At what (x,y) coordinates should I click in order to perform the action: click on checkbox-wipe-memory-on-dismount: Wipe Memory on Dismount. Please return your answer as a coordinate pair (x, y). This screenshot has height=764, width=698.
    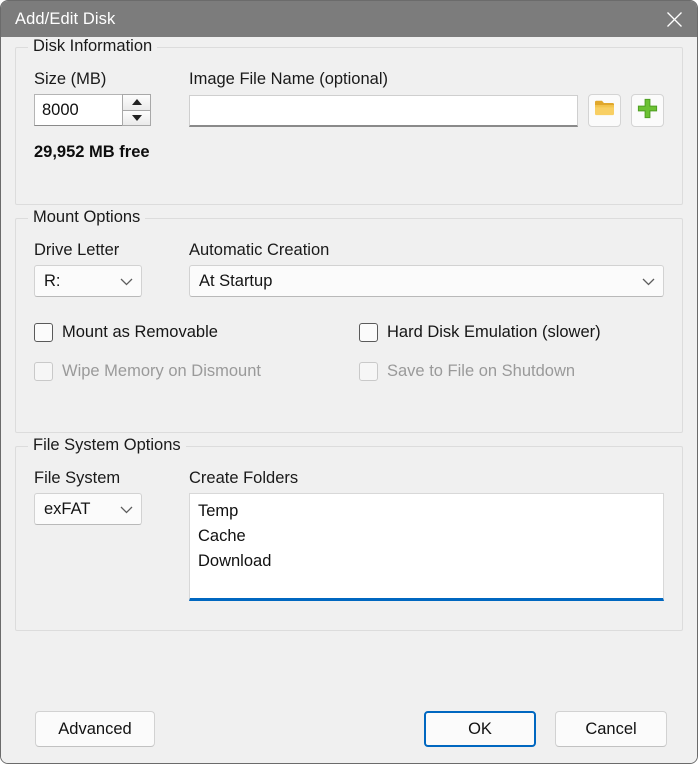
    Looking at the image, I should click on (196, 371).